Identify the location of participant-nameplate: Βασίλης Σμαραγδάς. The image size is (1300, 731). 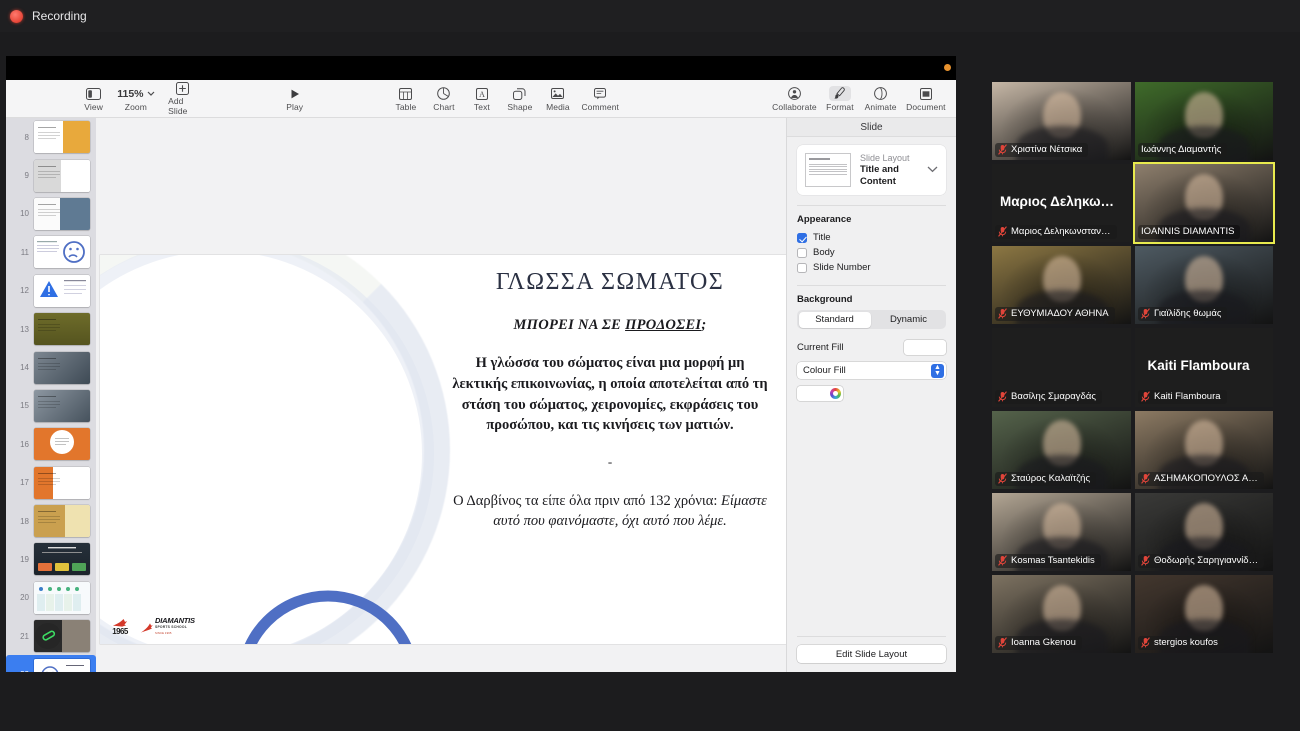
(1048, 396).